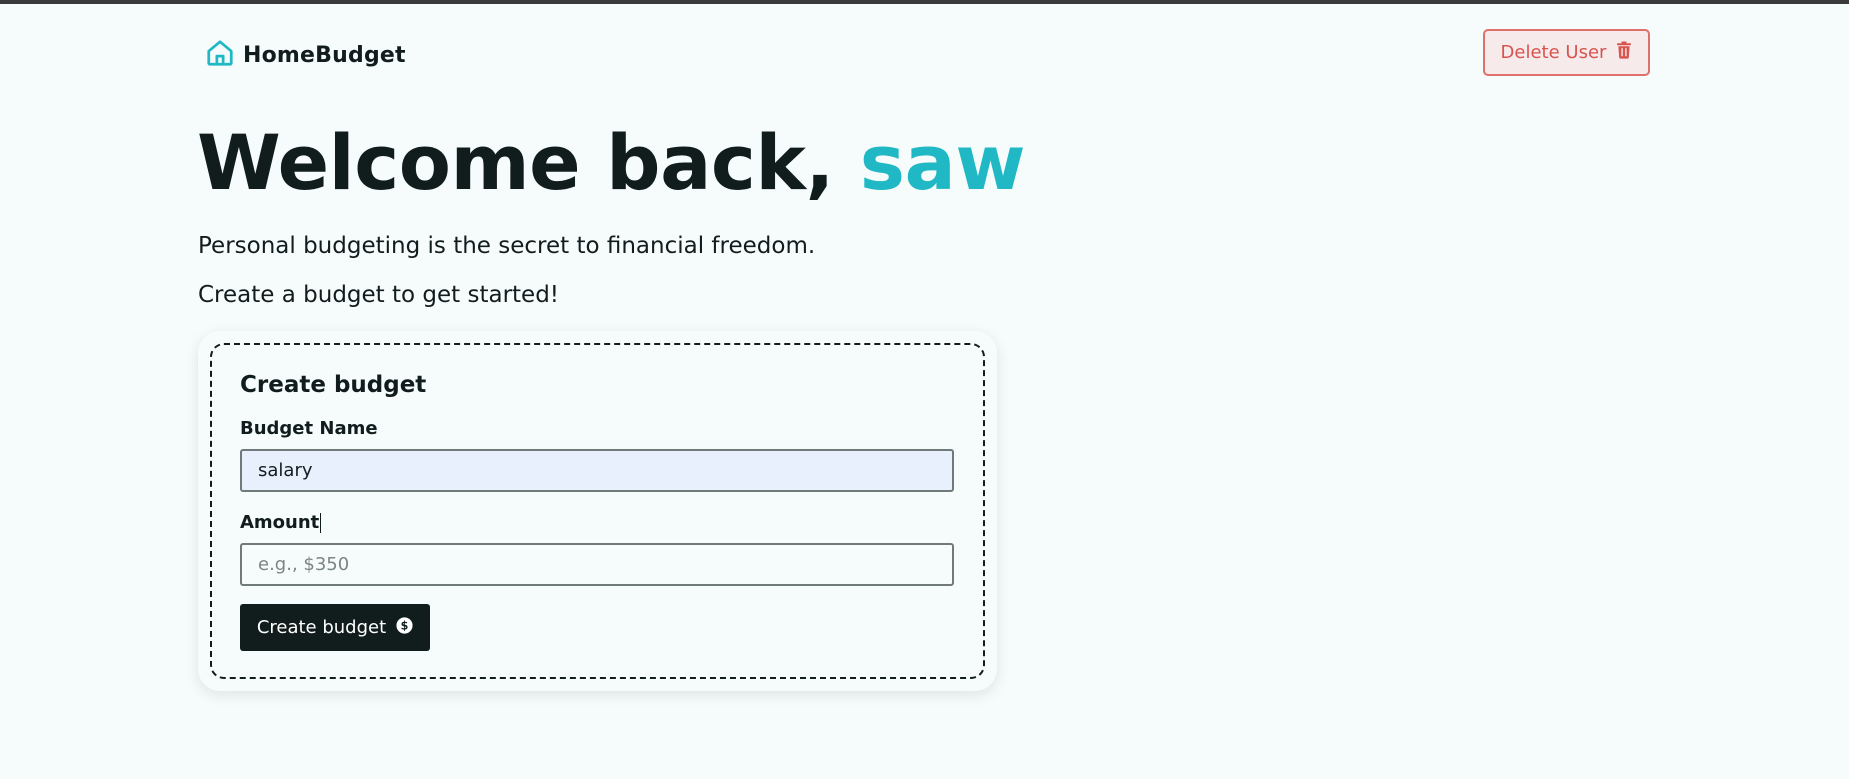 The image size is (1849, 779). Describe the element at coordinates (597, 564) in the screenshot. I see `amount-input` at that location.